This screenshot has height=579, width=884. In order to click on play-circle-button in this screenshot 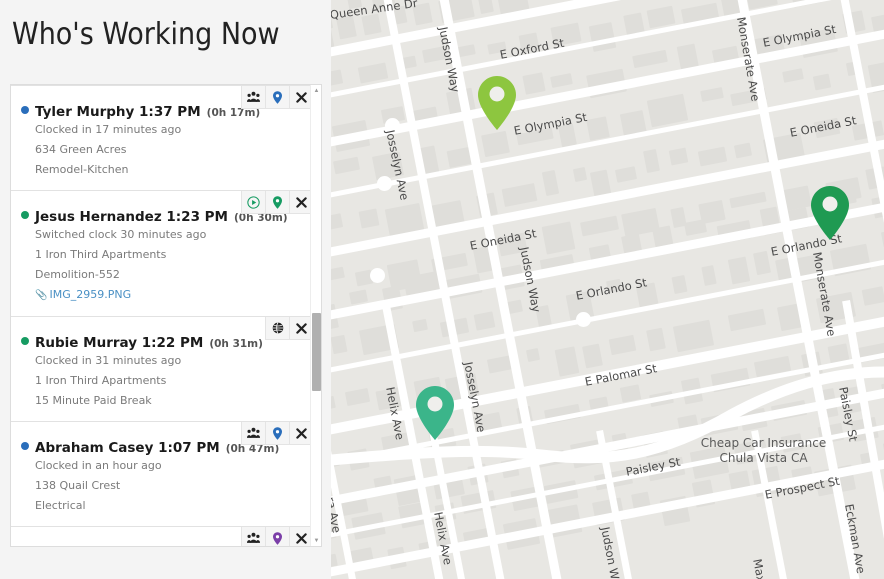, I will do `click(253, 202)`.